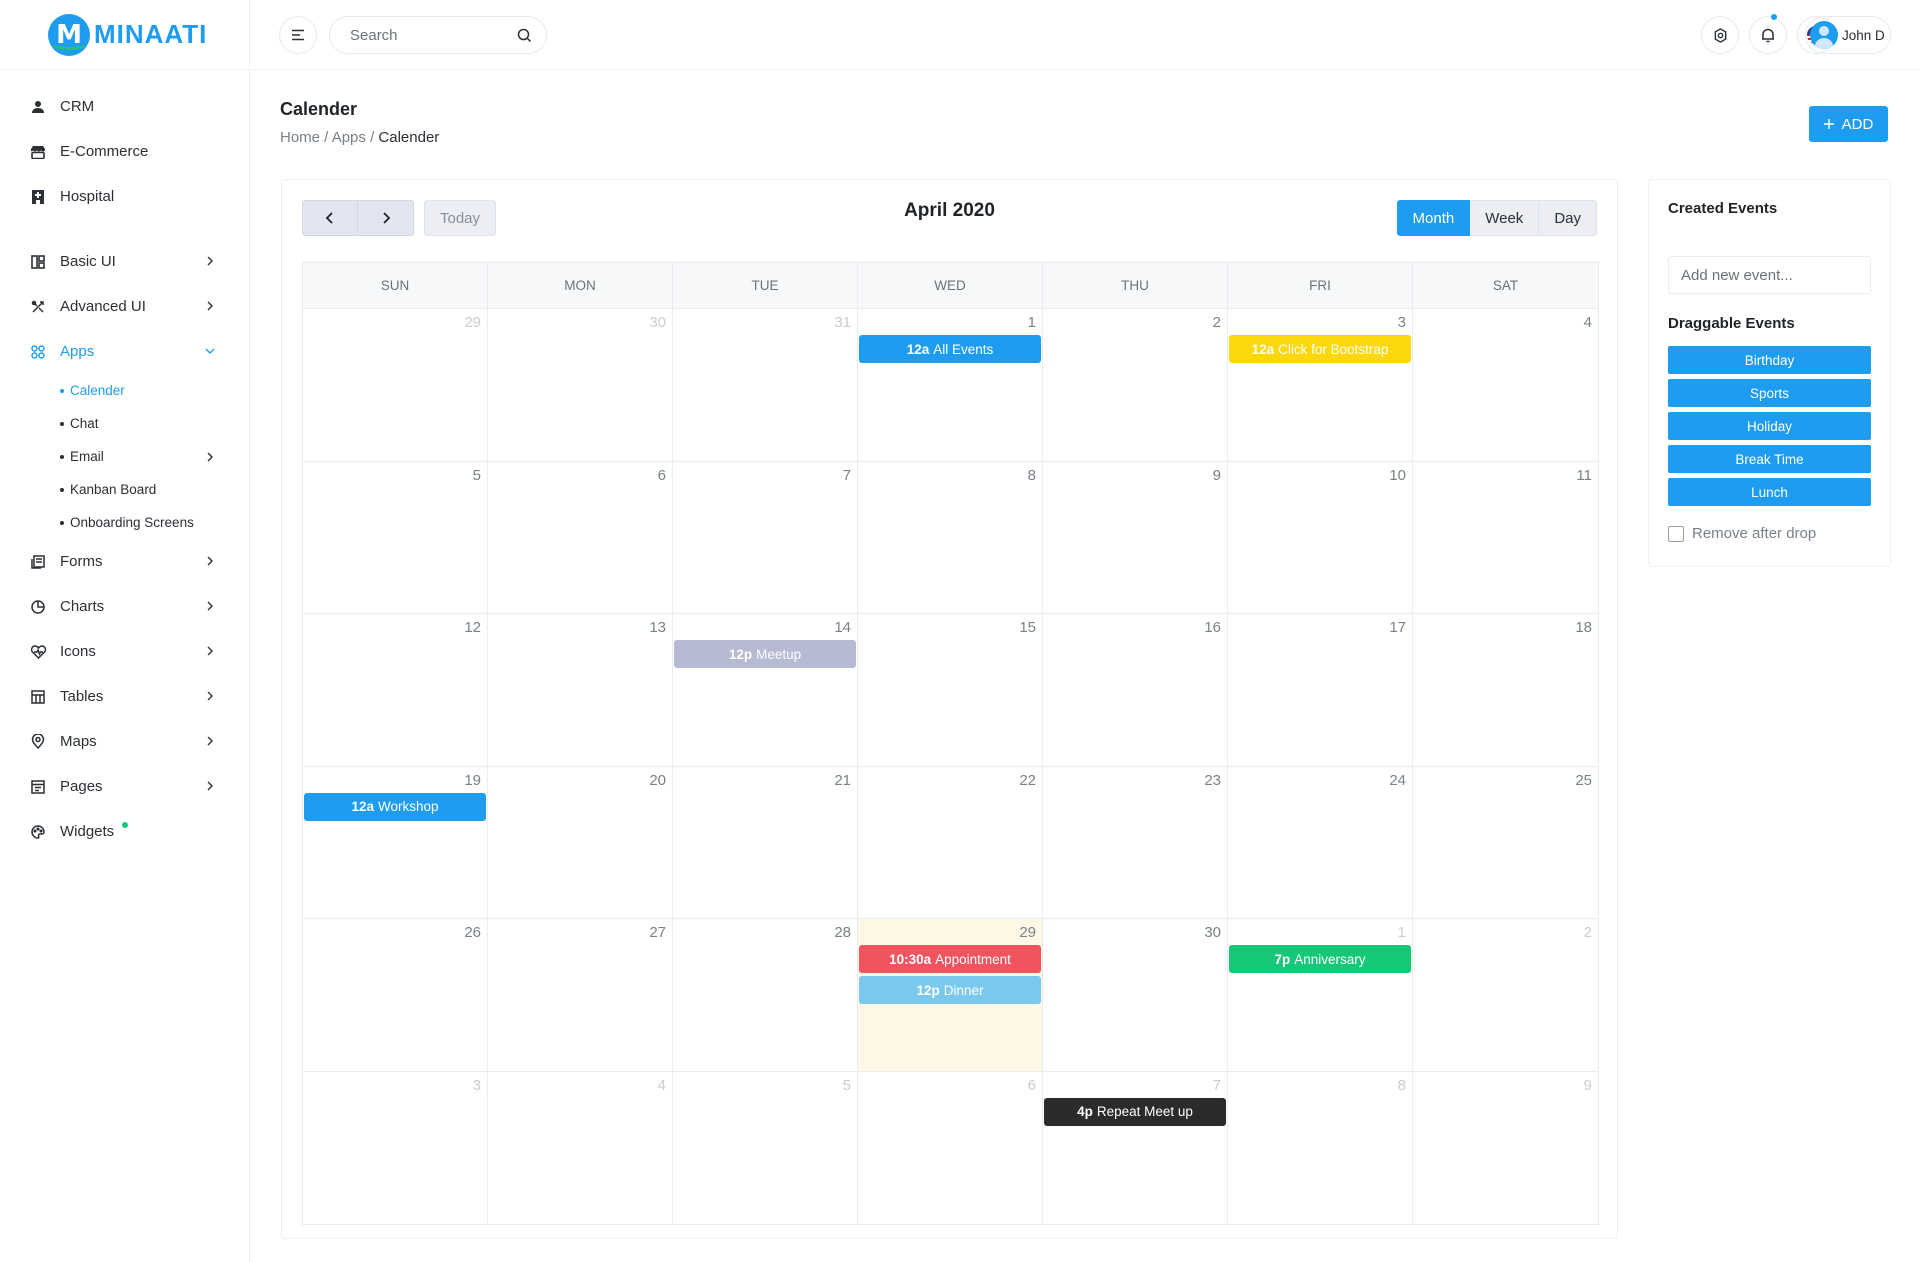  I want to click on day-cell: 19 12a Workshop, so click(395, 842).